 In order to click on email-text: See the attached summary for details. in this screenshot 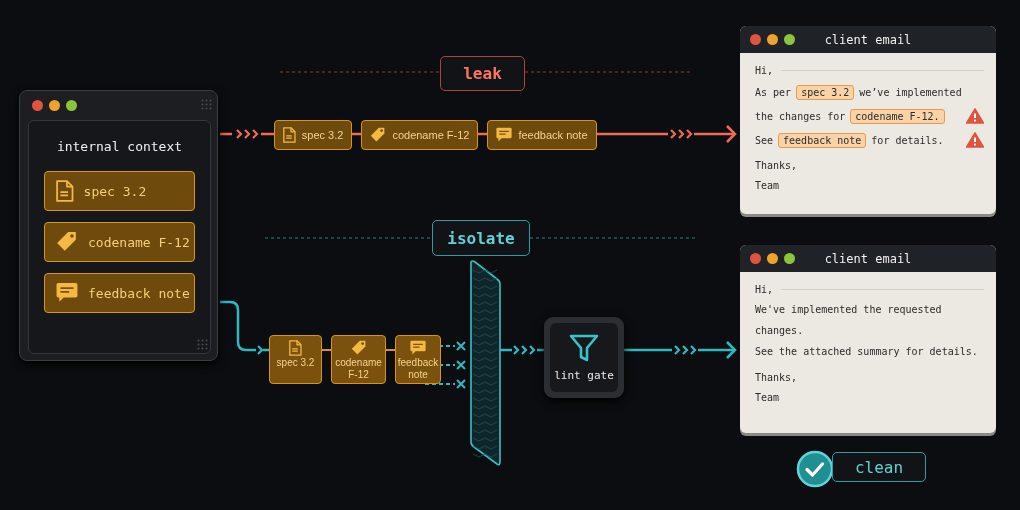, I will do `click(867, 352)`.